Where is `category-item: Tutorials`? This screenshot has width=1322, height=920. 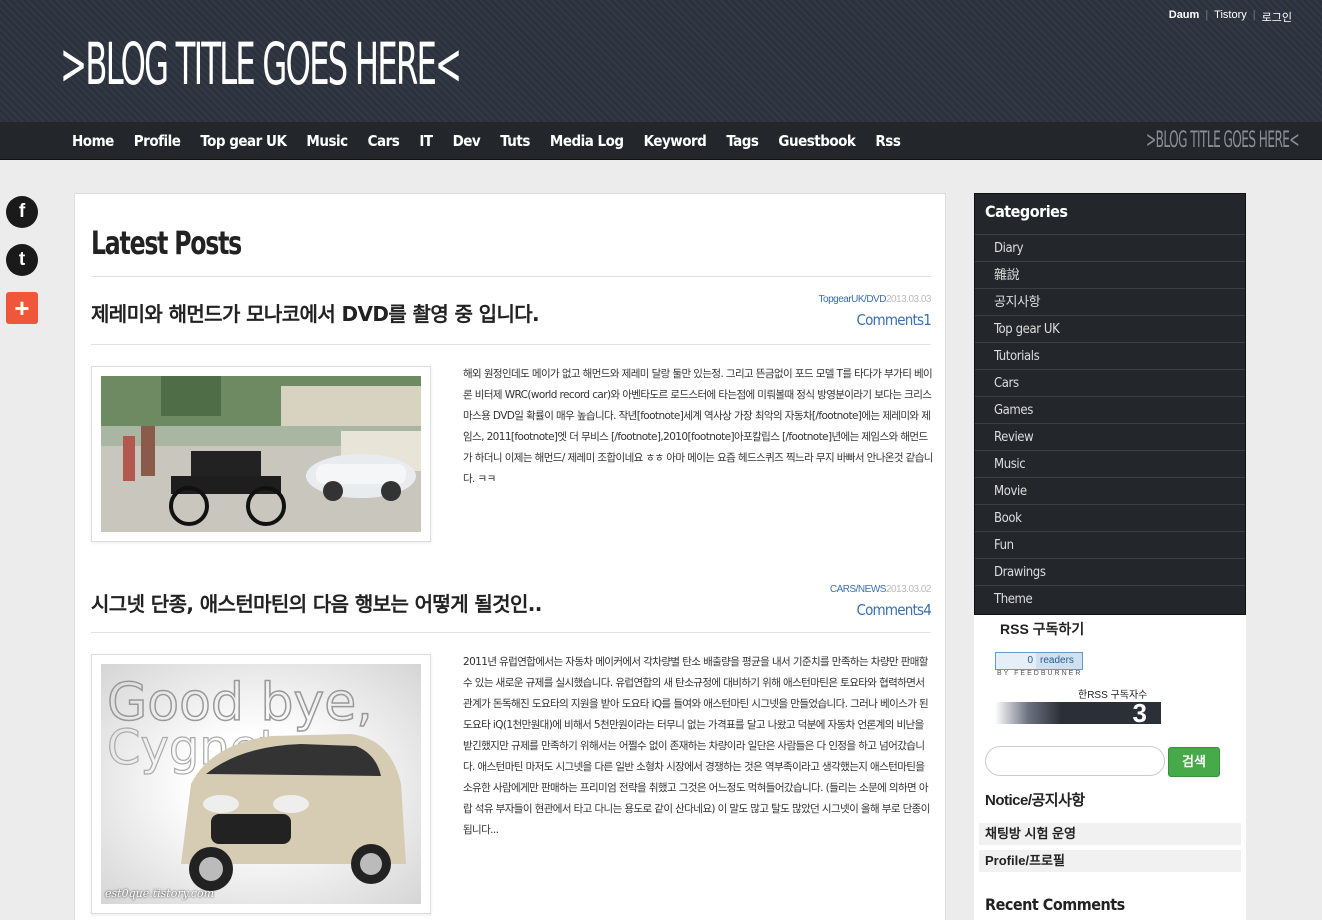 category-item: Tutorials is located at coordinates (1110, 355).